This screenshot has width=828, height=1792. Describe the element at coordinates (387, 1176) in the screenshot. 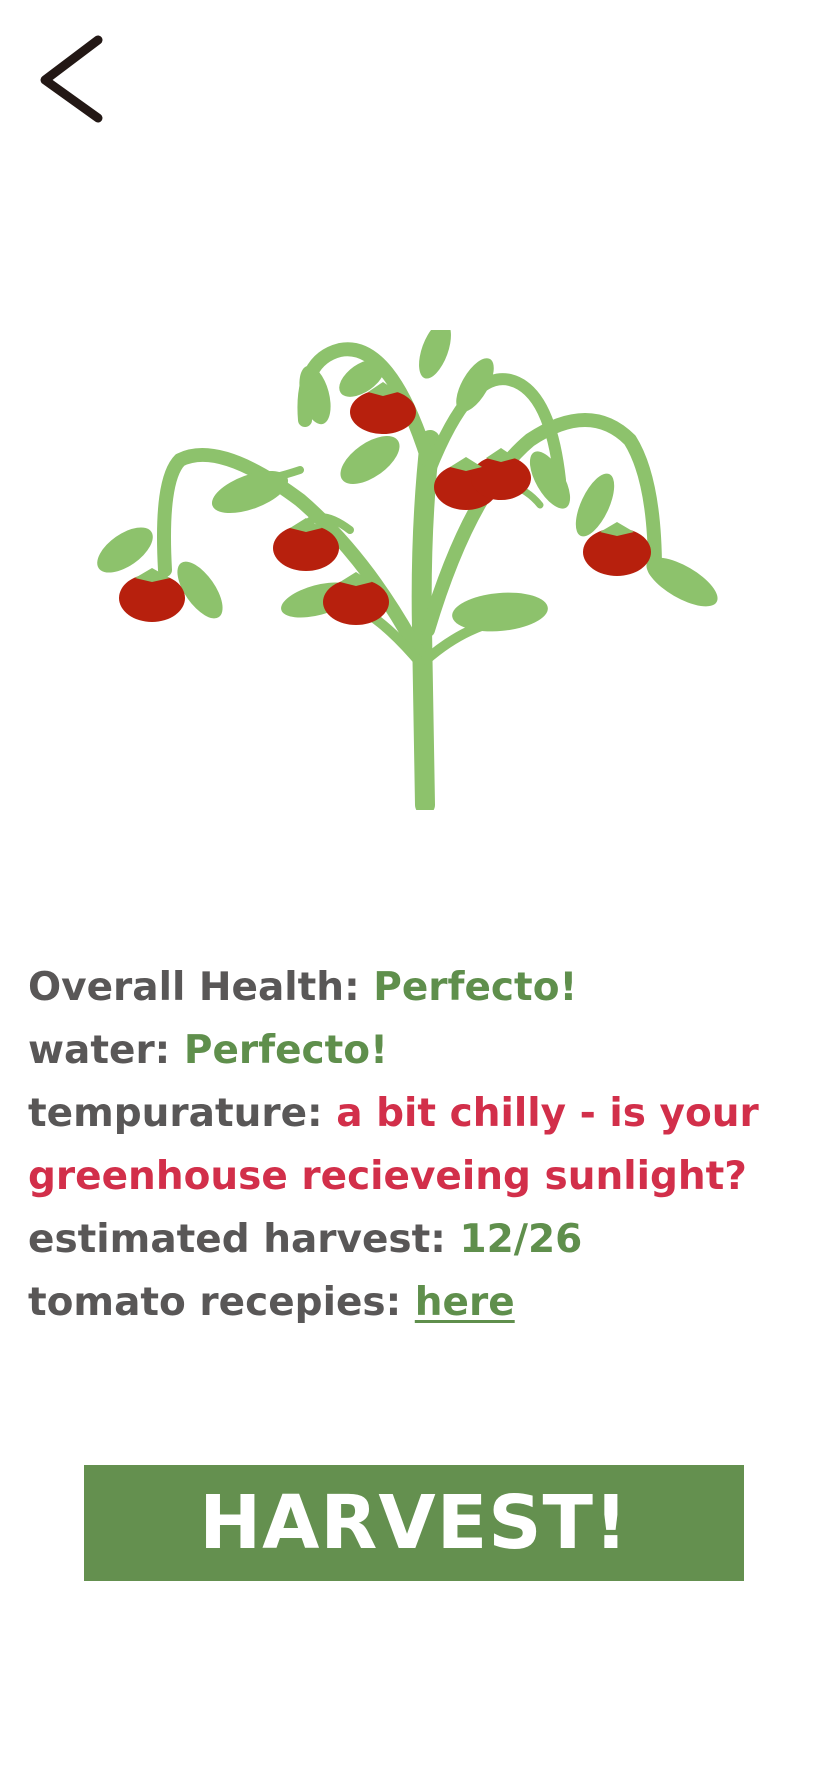

I see `temperature-value-line2: greenhouse recieveing sunlight?` at that location.